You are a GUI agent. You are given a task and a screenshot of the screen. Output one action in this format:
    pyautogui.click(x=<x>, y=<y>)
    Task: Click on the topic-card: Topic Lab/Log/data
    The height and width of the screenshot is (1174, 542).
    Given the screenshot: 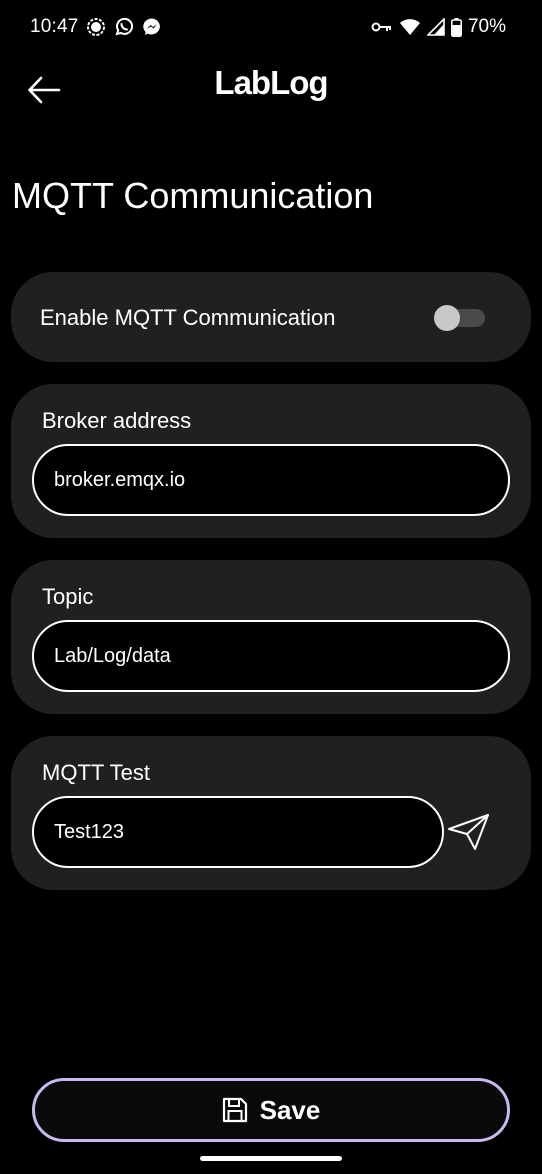 What is the action you would take?
    pyautogui.click(x=271, y=637)
    